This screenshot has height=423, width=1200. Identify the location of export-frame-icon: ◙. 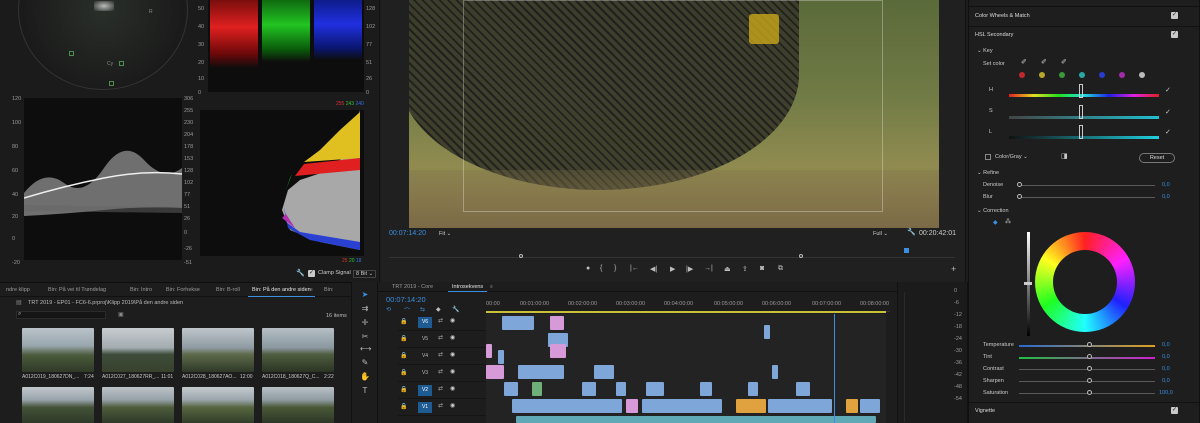
(762, 268).